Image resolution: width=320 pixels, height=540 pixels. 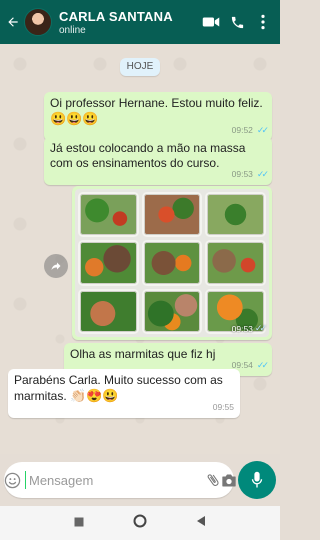 What do you see at coordinates (237, 22) in the screenshot?
I see `phone-icon` at bounding box center [237, 22].